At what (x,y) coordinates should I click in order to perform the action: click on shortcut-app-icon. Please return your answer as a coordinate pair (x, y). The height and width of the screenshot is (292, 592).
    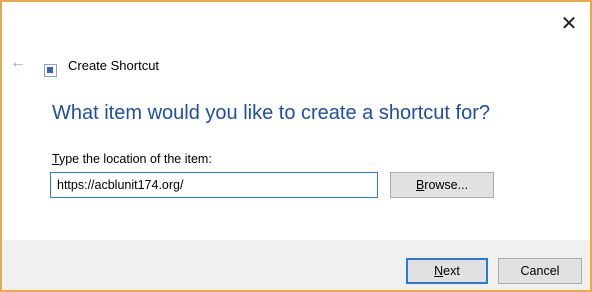
    Looking at the image, I should click on (50, 70).